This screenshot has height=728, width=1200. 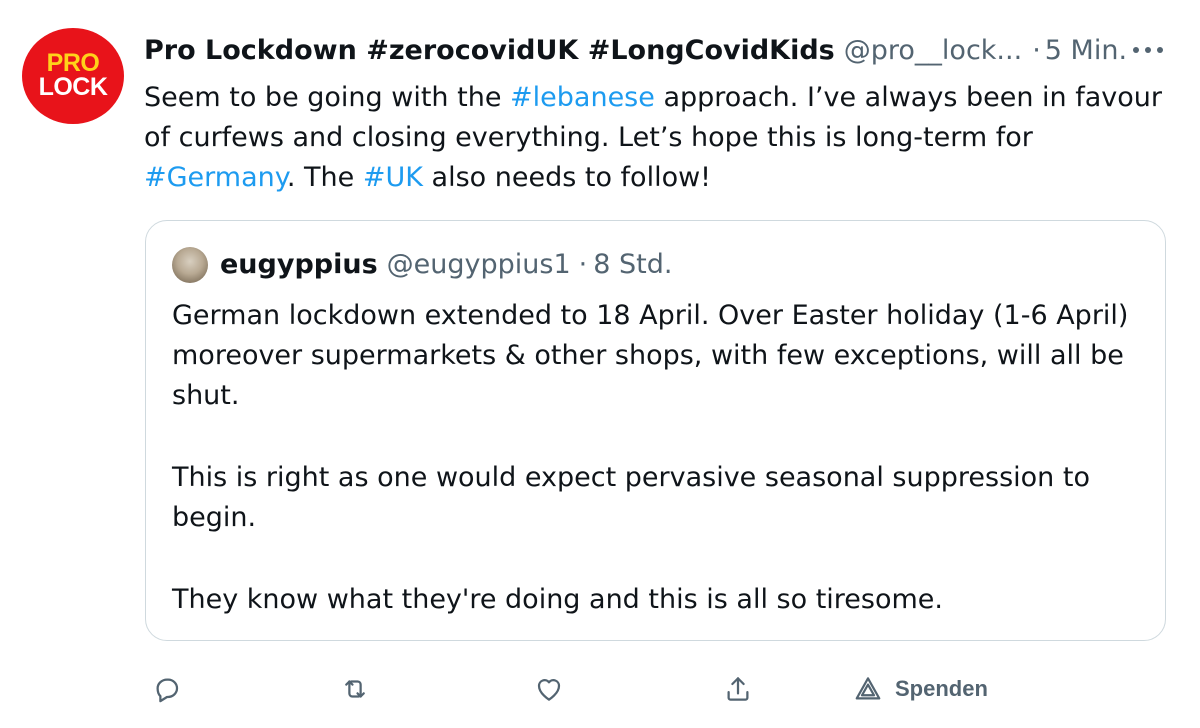 I want to click on quoted-user-handle: @eugyppius1, so click(x=478, y=264).